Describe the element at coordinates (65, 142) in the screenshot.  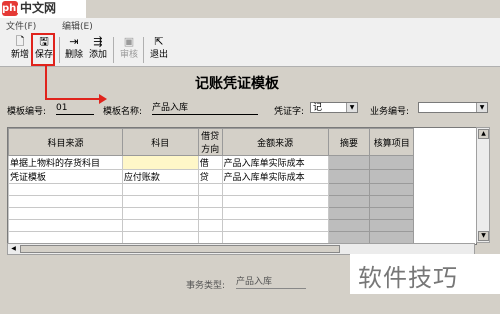
I see `column-header: 科目来源` at that location.